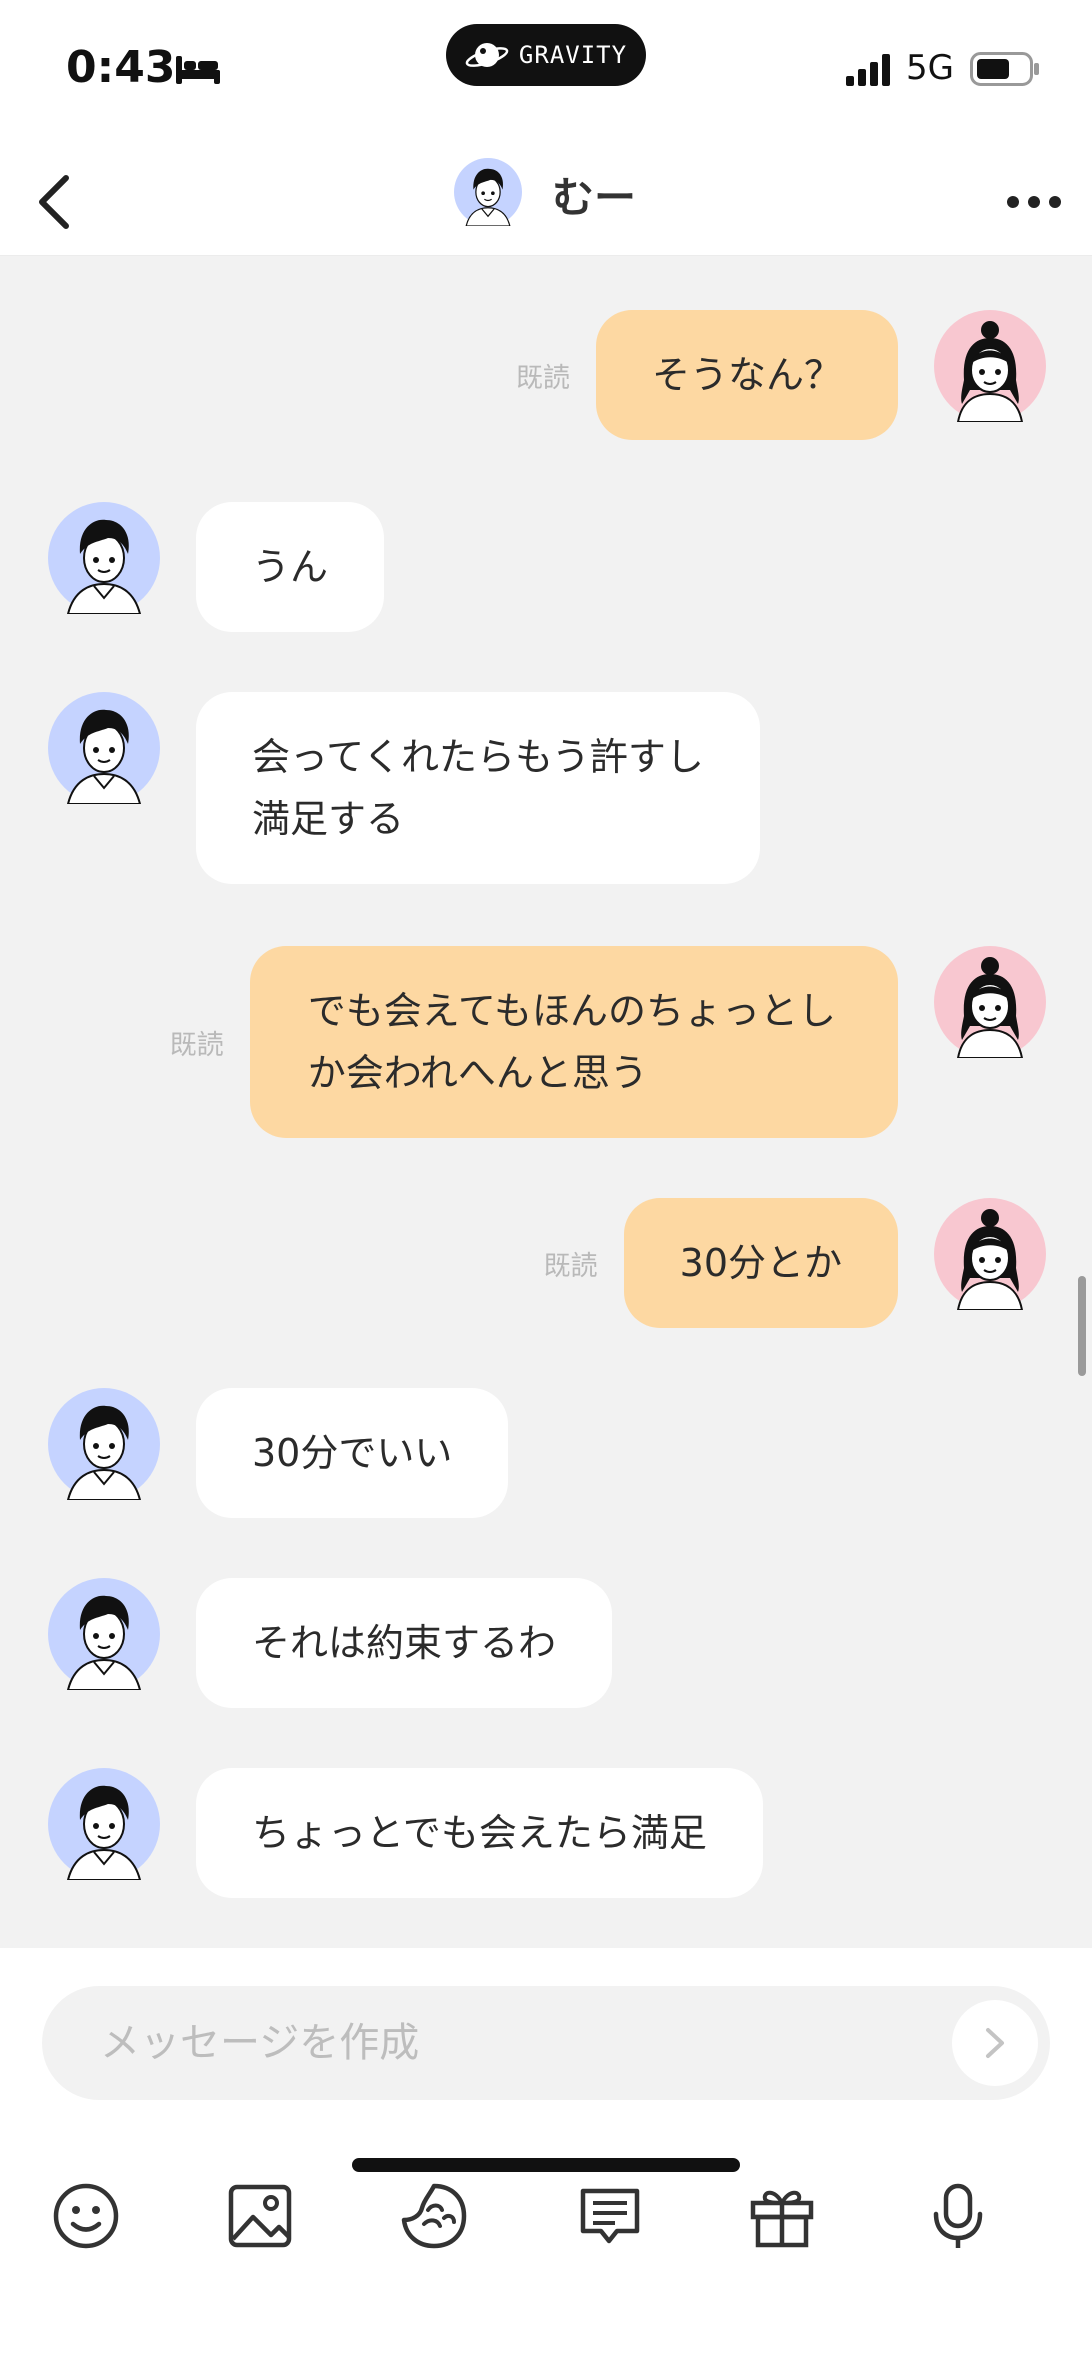  What do you see at coordinates (478, 788) in the screenshot?
I see `incoming-message-bubble: 会ってくれたらもう許すし 満足する` at bounding box center [478, 788].